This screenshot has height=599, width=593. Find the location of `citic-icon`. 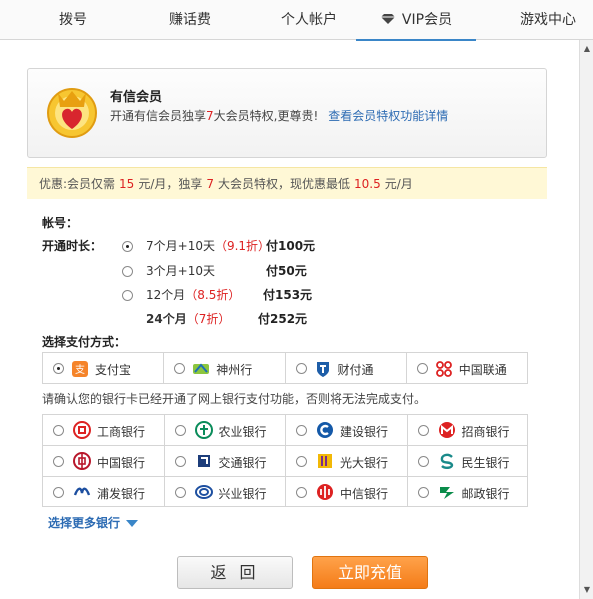

citic-icon is located at coordinates (325, 492).